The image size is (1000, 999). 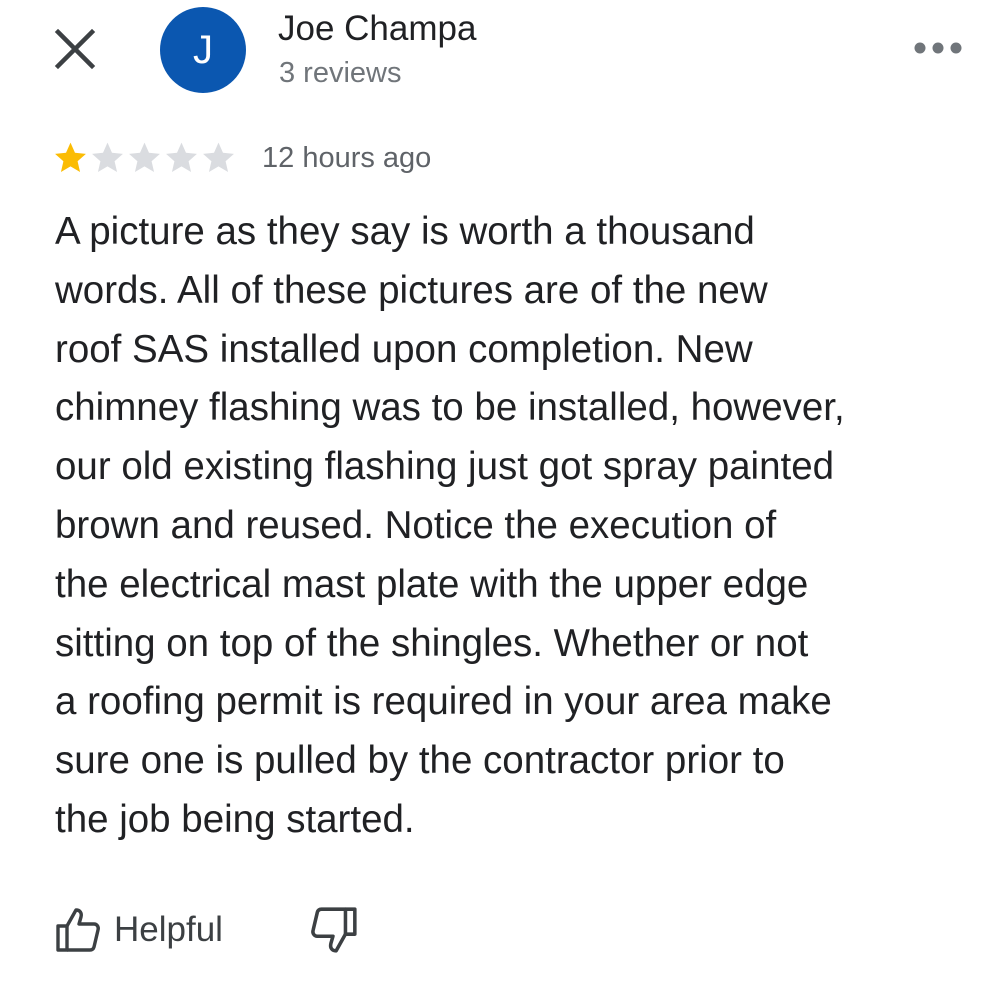 I want to click on thumbs-up-icon, so click(x=78, y=930).